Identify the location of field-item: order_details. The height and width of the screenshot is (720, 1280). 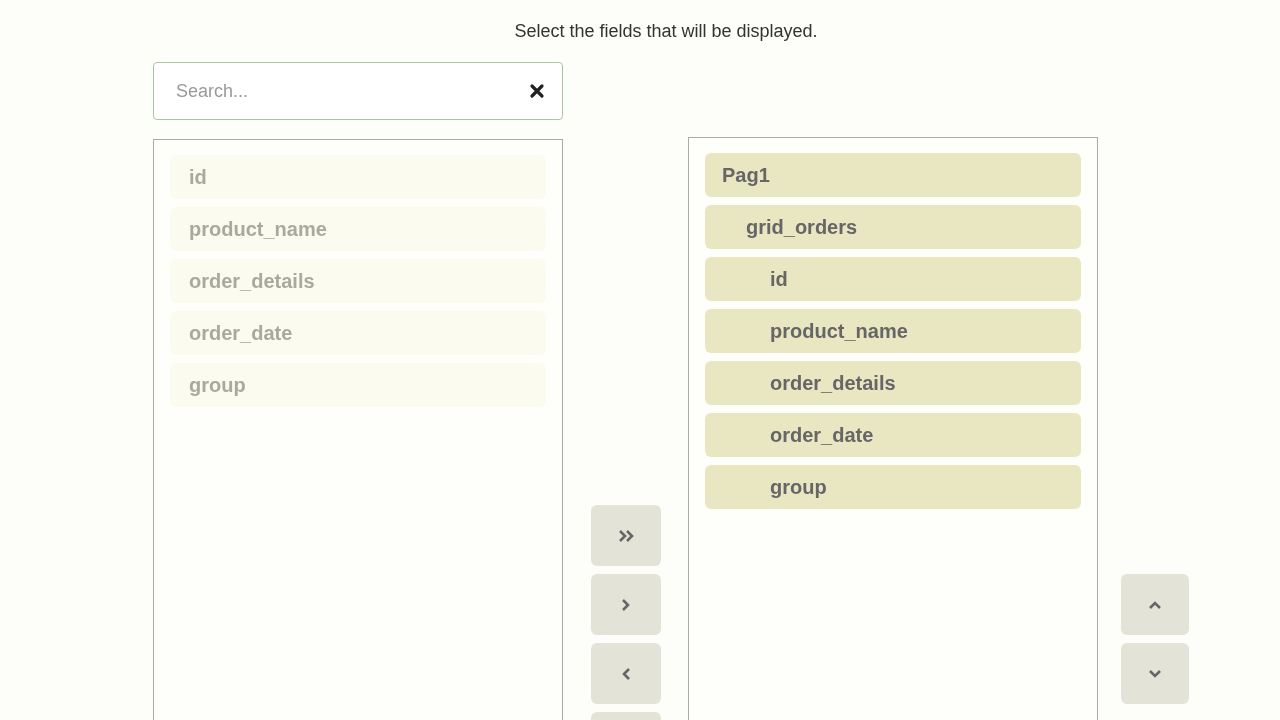
(358, 281).